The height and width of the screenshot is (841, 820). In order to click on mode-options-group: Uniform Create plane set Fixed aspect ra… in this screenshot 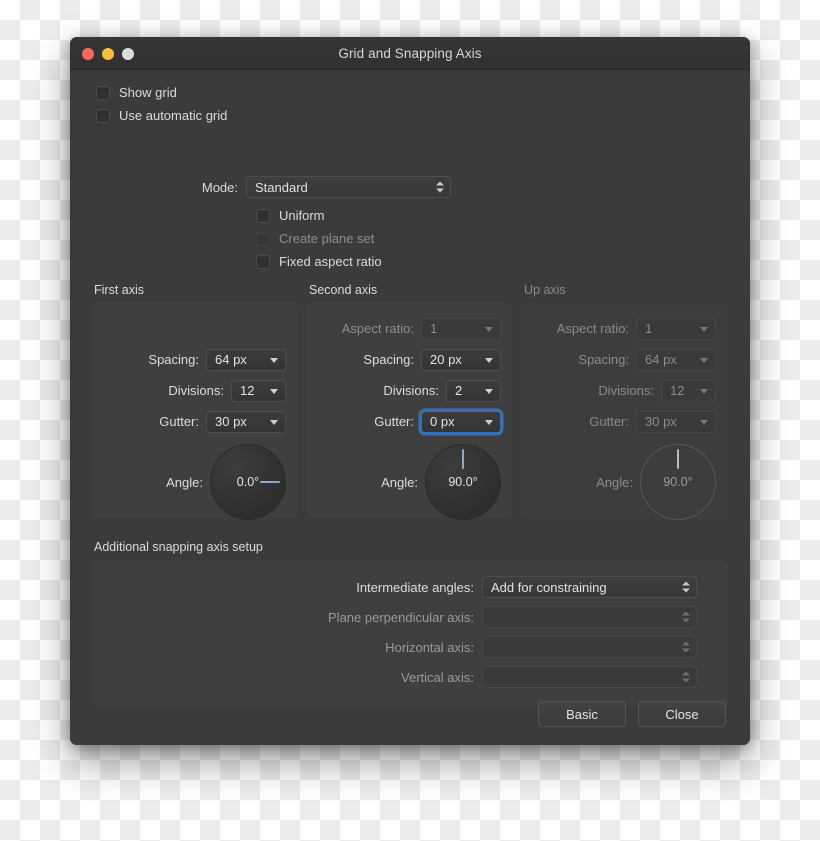, I will do `click(319, 238)`.